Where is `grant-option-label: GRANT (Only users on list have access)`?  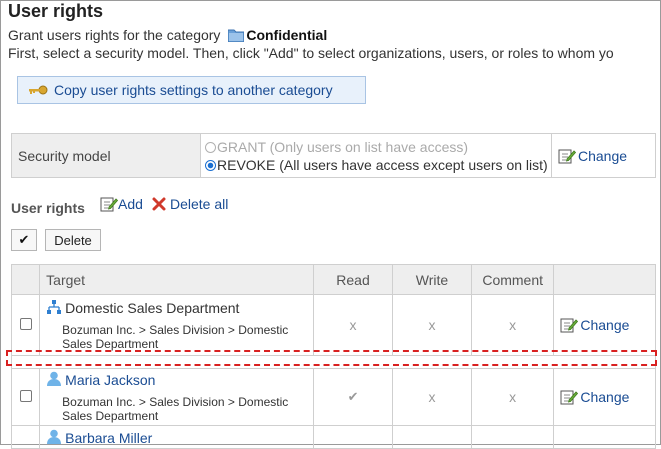
grant-option-label: GRANT (Only users on list have access) is located at coordinates (343, 146).